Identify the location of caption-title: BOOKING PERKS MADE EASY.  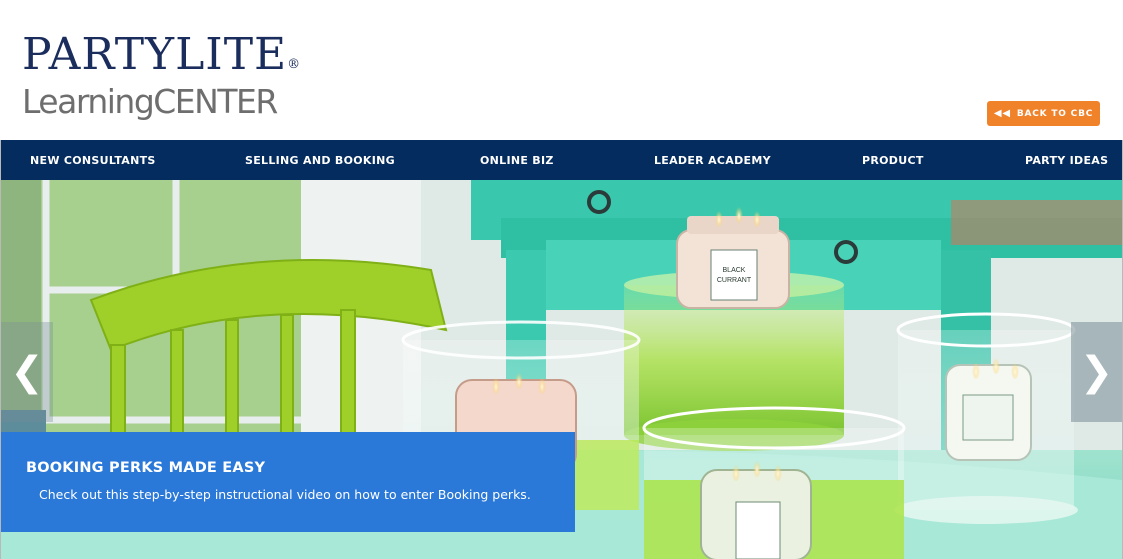
(145, 468).